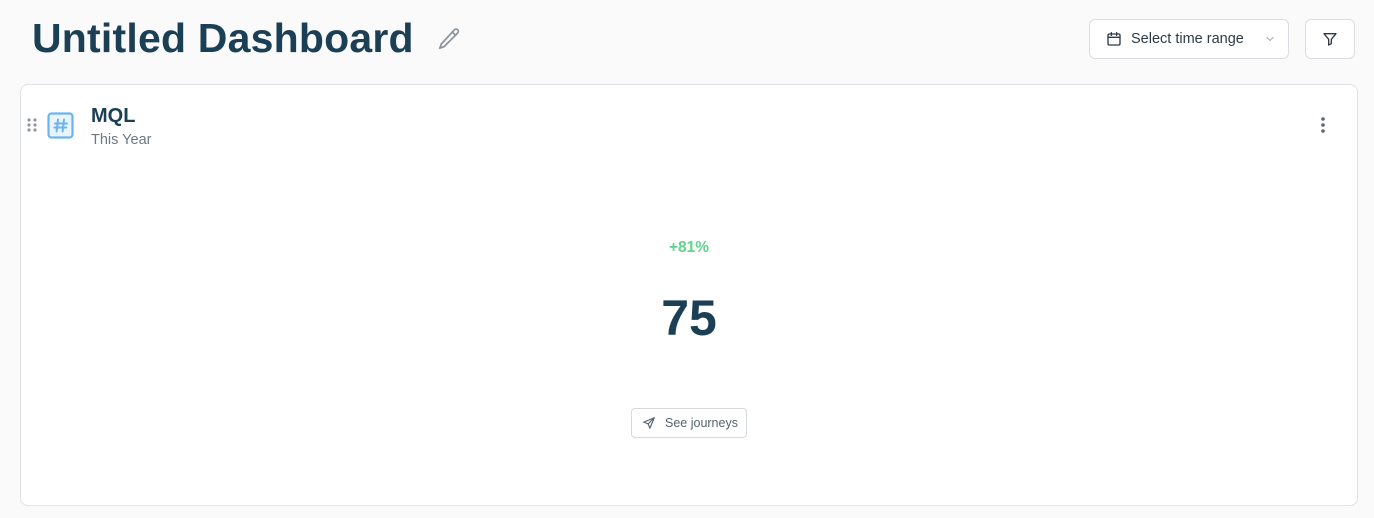 Image resolution: width=1374 pixels, height=518 pixels. I want to click on time-range-label: Select time range, so click(1187, 39).